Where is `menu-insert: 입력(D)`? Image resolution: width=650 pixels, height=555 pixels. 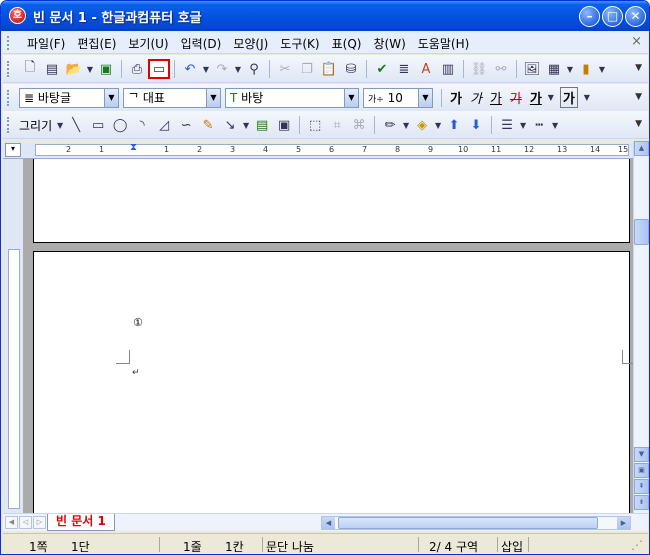
menu-insert: 입력(D) is located at coordinates (201, 43).